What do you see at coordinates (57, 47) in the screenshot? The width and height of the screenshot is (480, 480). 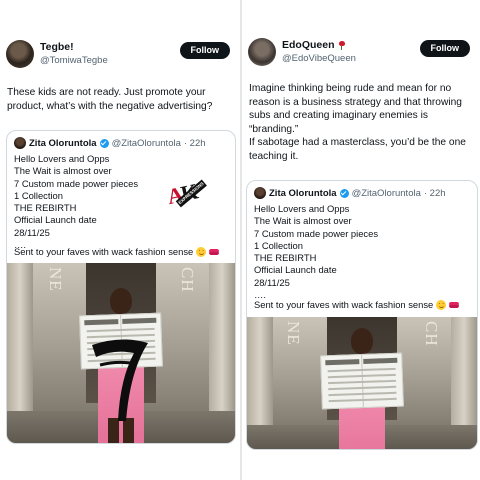 I see `author-name-text: Tegbe!` at bounding box center [57, 47].